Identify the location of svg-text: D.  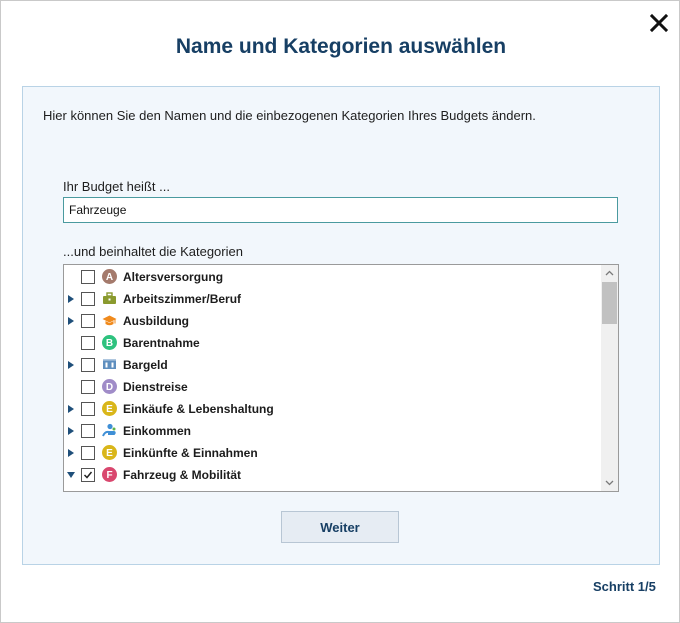
(109, 387).